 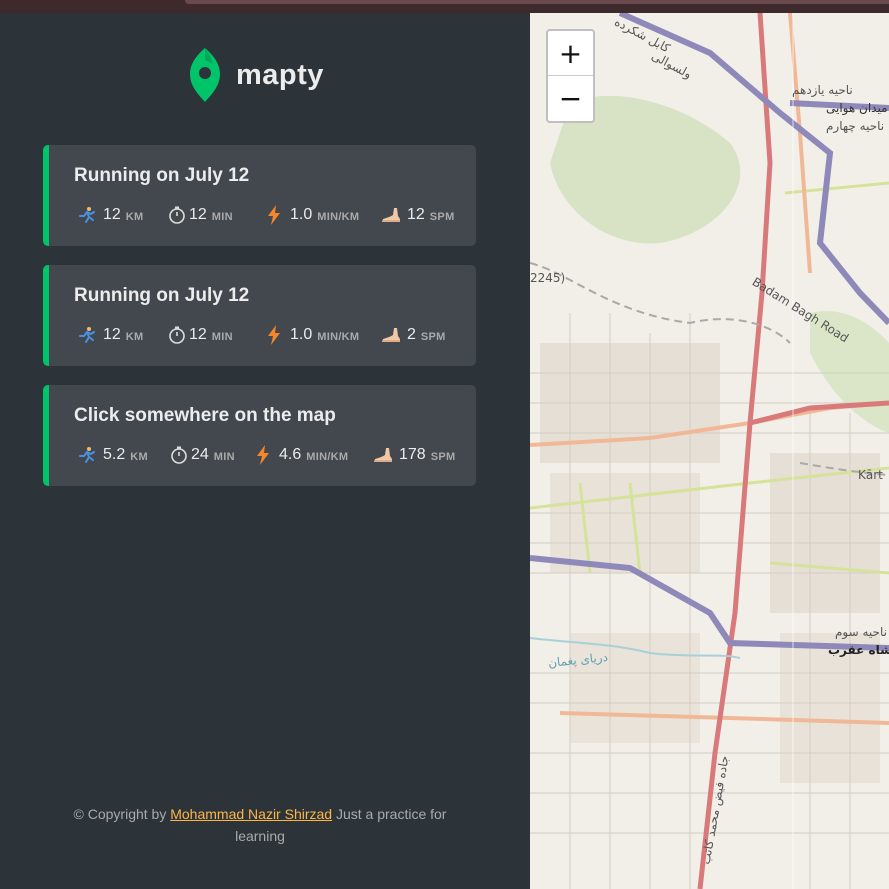 What do you see at coordinates (205, 415) in the screenshot?
I see `workout-title: Click somewhere on the map` at bounding box center [205, 415].